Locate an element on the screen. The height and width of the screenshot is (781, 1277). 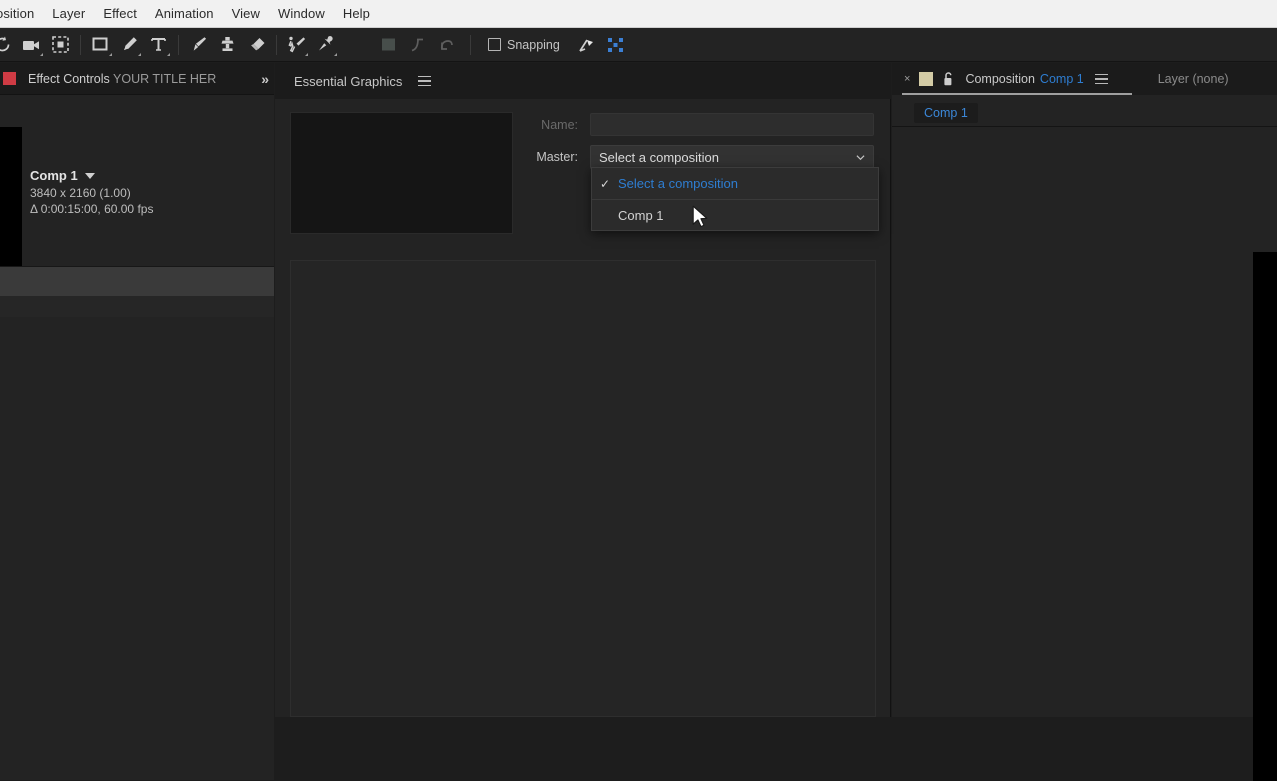
composition-thumbnail is located at coordinates (11, 207).